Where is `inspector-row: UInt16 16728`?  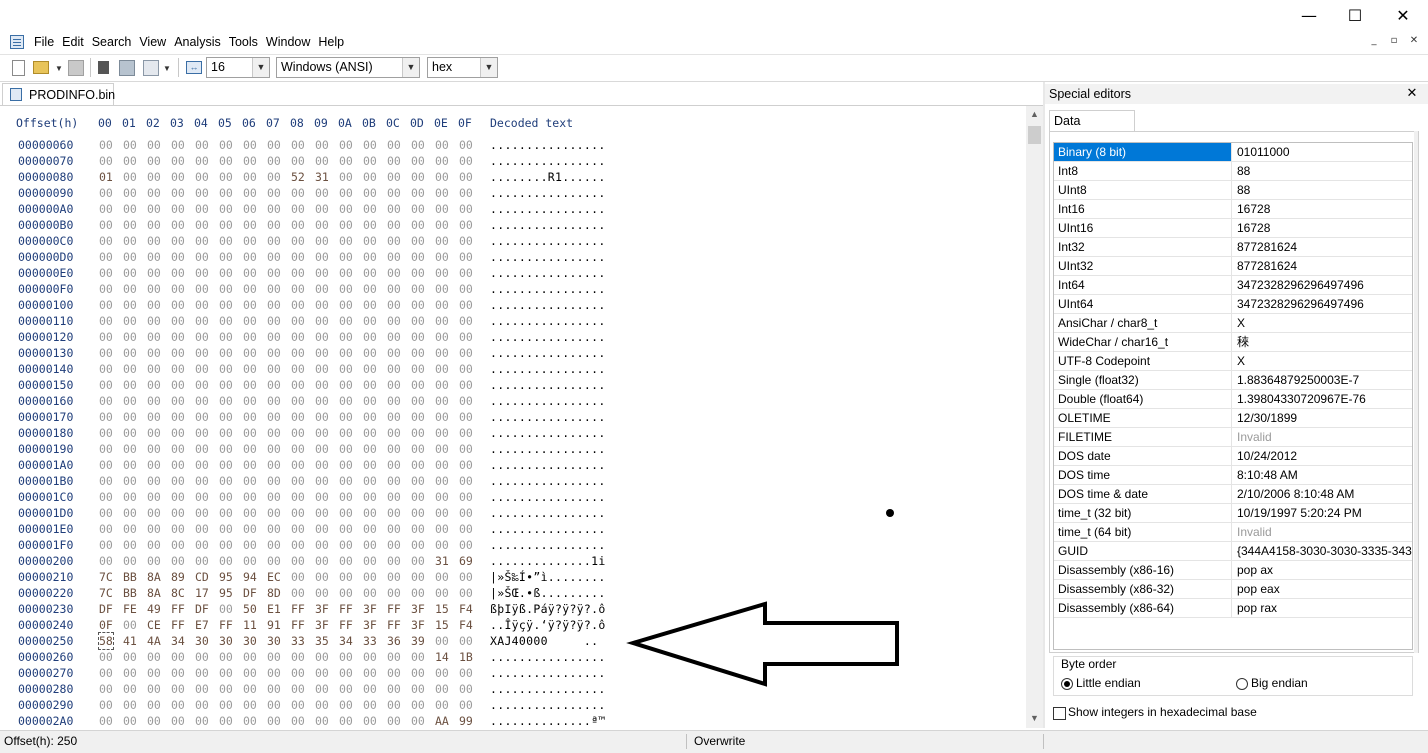 inspector-row: UInt16 16728 is located at coordinates (1233, 228).